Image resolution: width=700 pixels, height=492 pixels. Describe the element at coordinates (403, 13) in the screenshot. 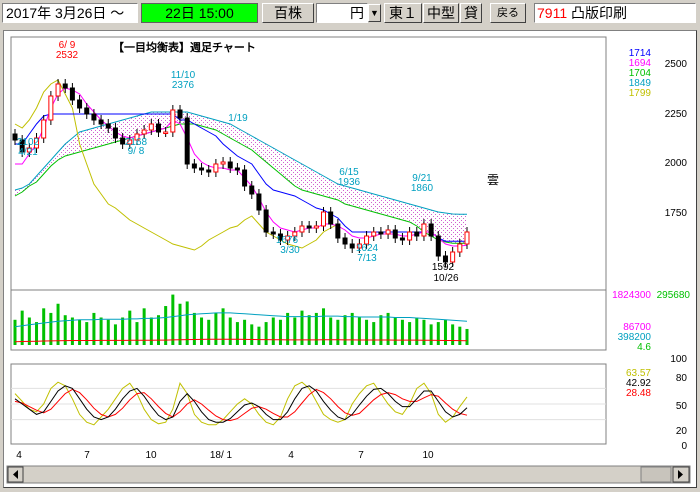

I see `market-label: 東１` at that location.